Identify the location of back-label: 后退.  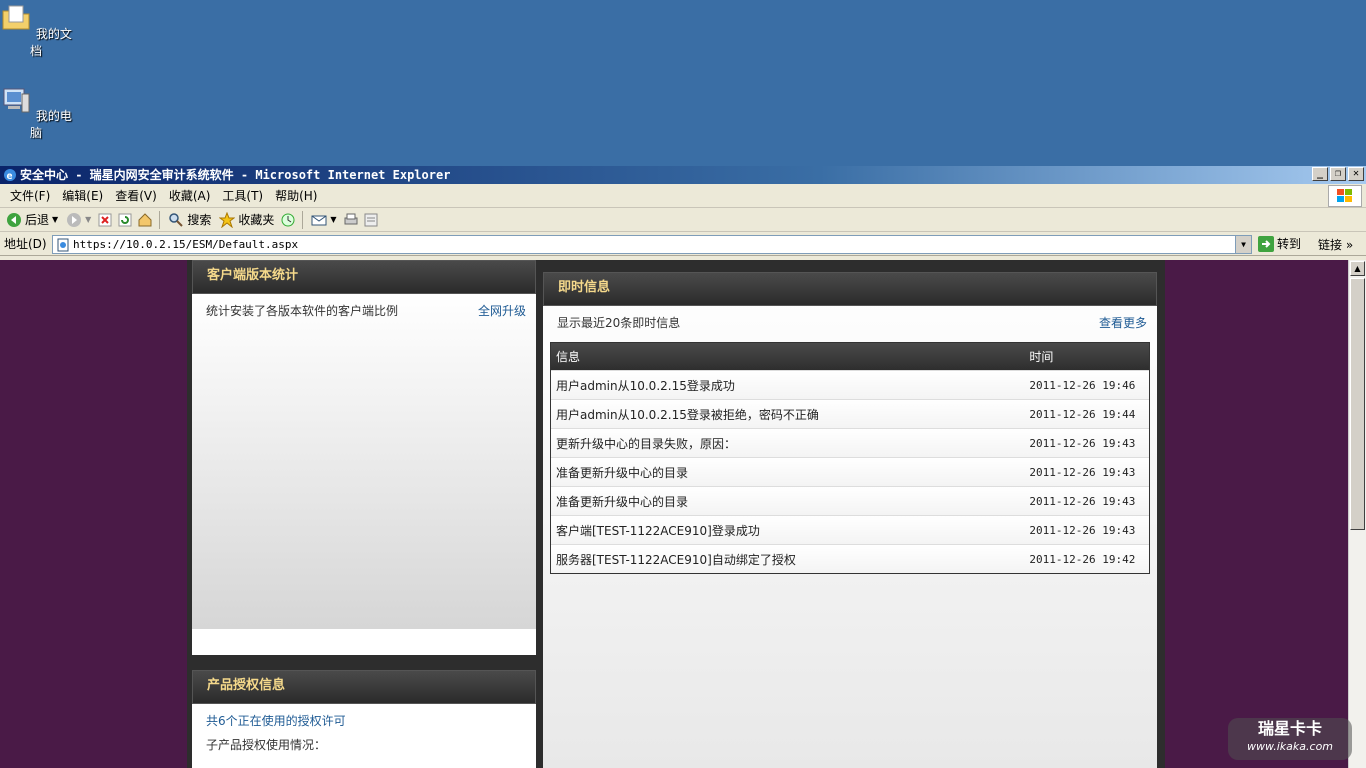
(37, 220).